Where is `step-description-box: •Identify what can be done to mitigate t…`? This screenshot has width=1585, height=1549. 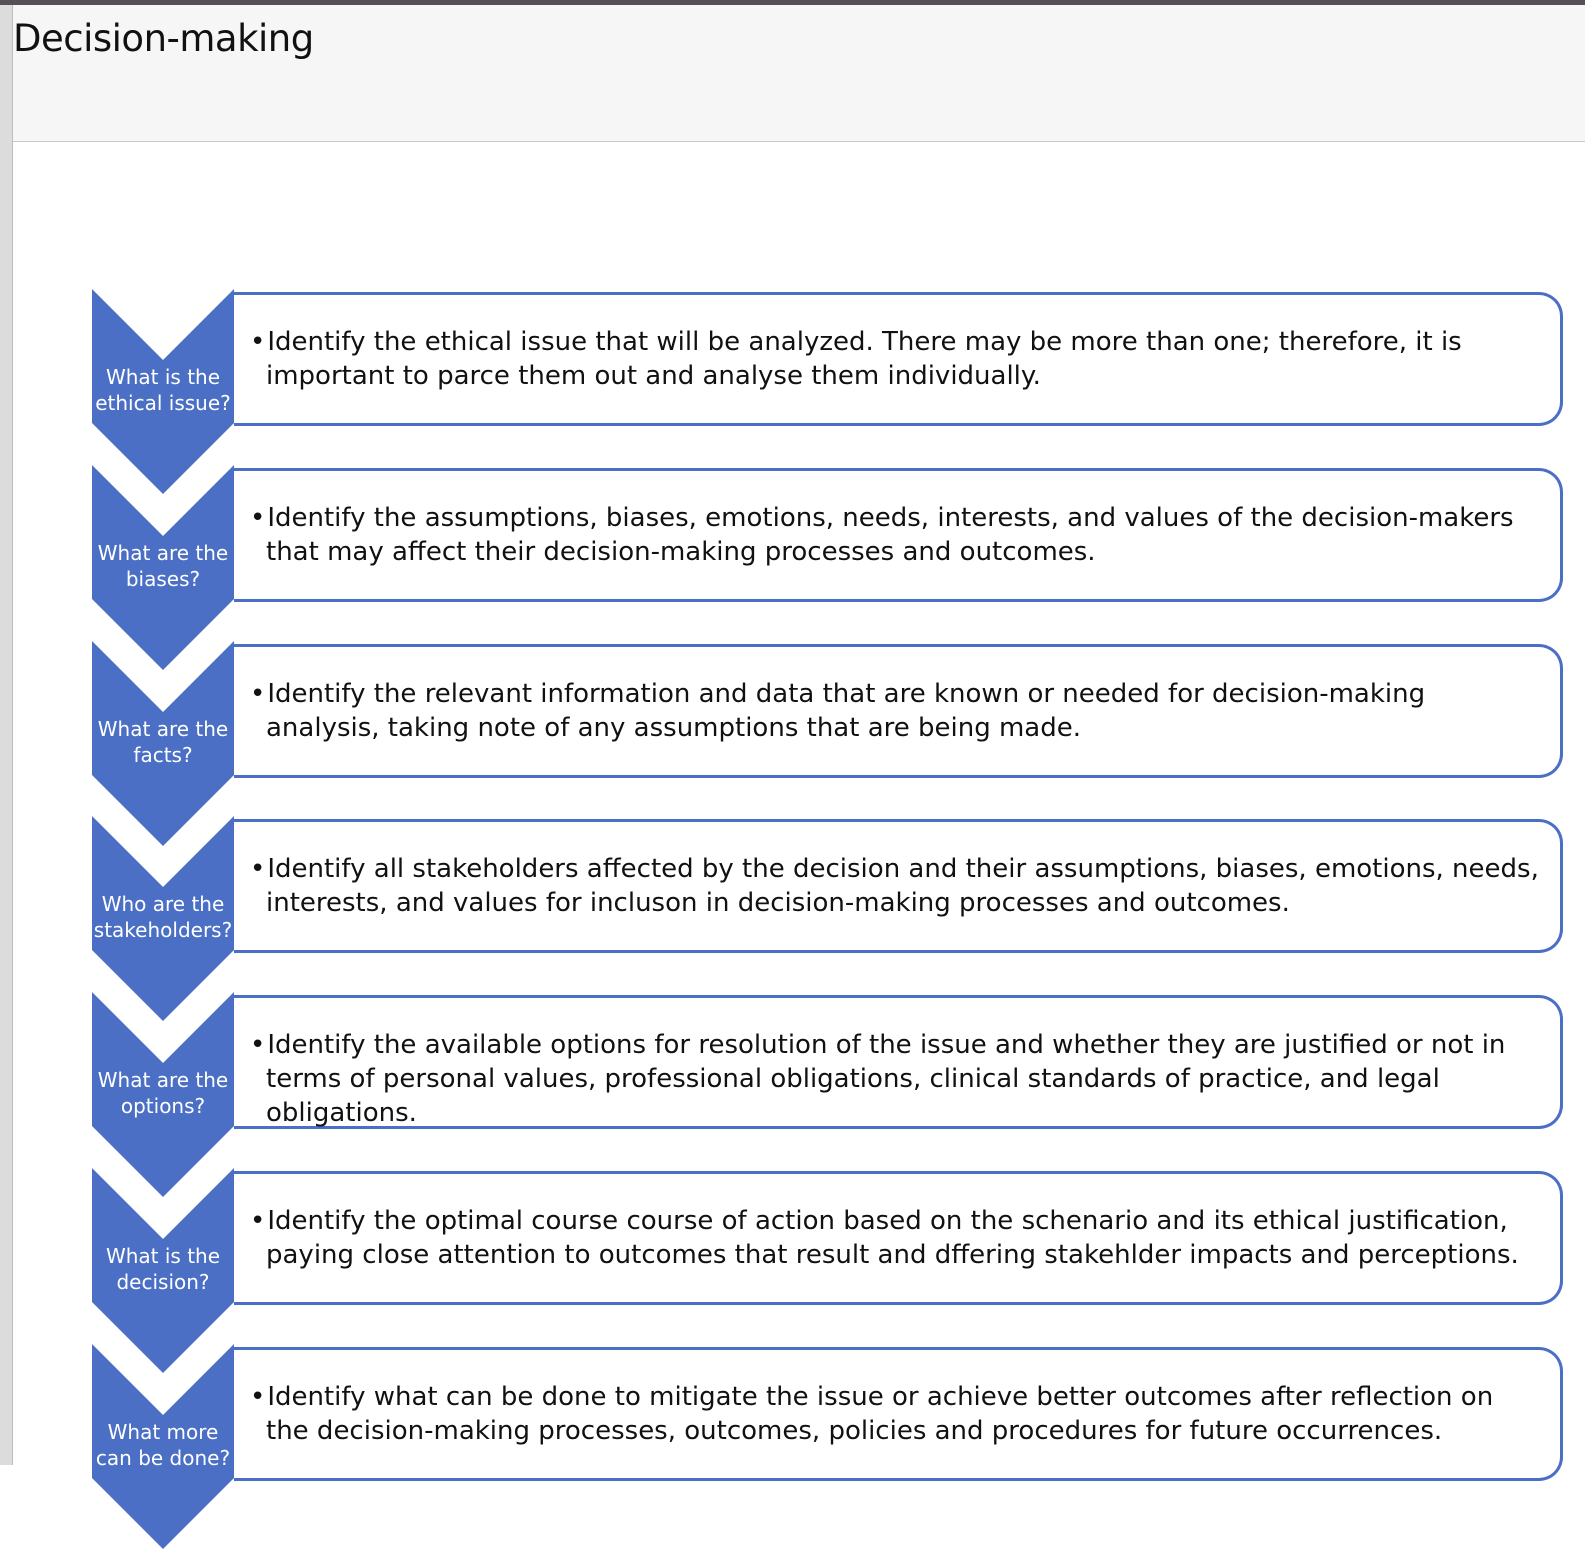 step-description-box: •Identify what can be done to mitigate t… is located at coordinates (898, 1414).